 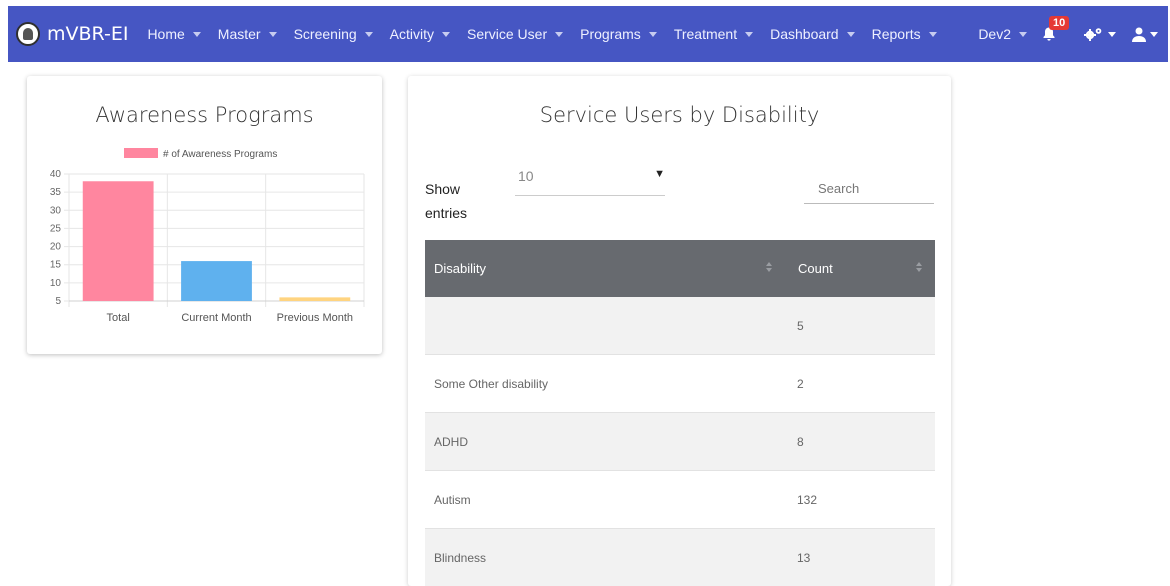 What do you see at coordinates (315, 299) in the screenshot?
I see `bar-previous-month` at bounding box center [315, 299].